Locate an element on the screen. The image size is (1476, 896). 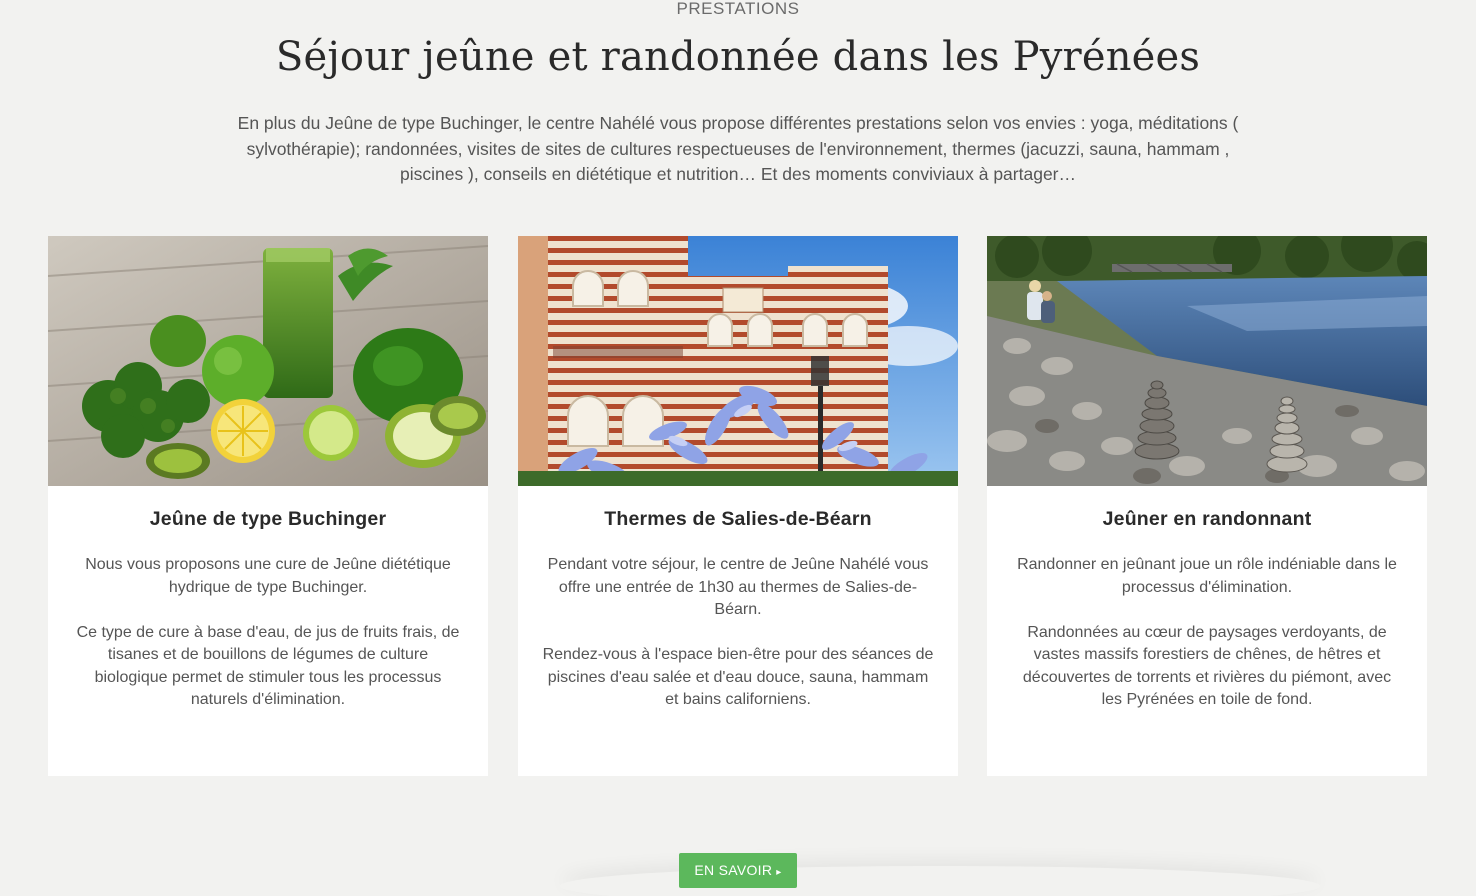
learn-more-button: EN SAVOIR ▸ is located at coordinates (738, 870).